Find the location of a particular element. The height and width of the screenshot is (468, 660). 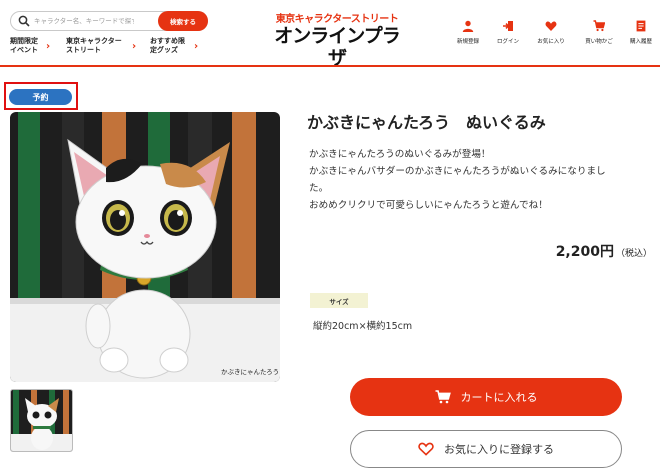

search-icon is located at coordinates (24, 21).